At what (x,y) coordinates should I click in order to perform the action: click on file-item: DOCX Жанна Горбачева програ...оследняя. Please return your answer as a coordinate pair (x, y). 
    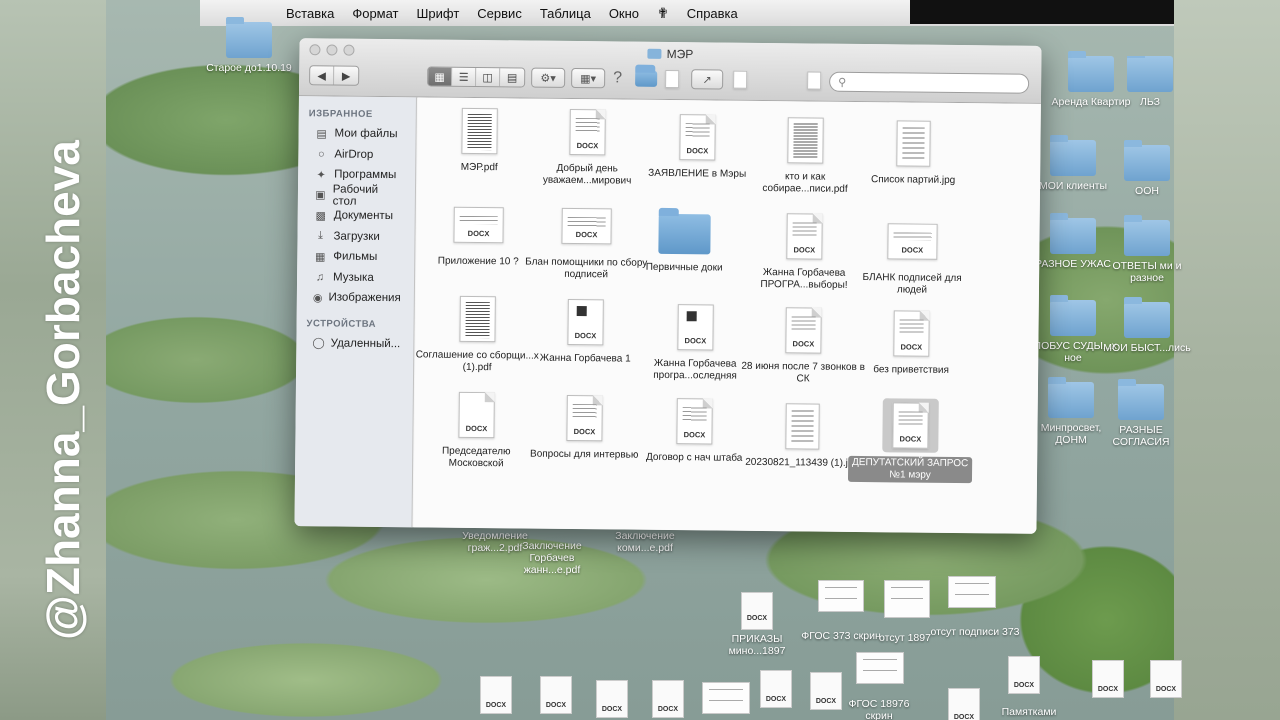
    Looking at the image, I should click on (695, 341).